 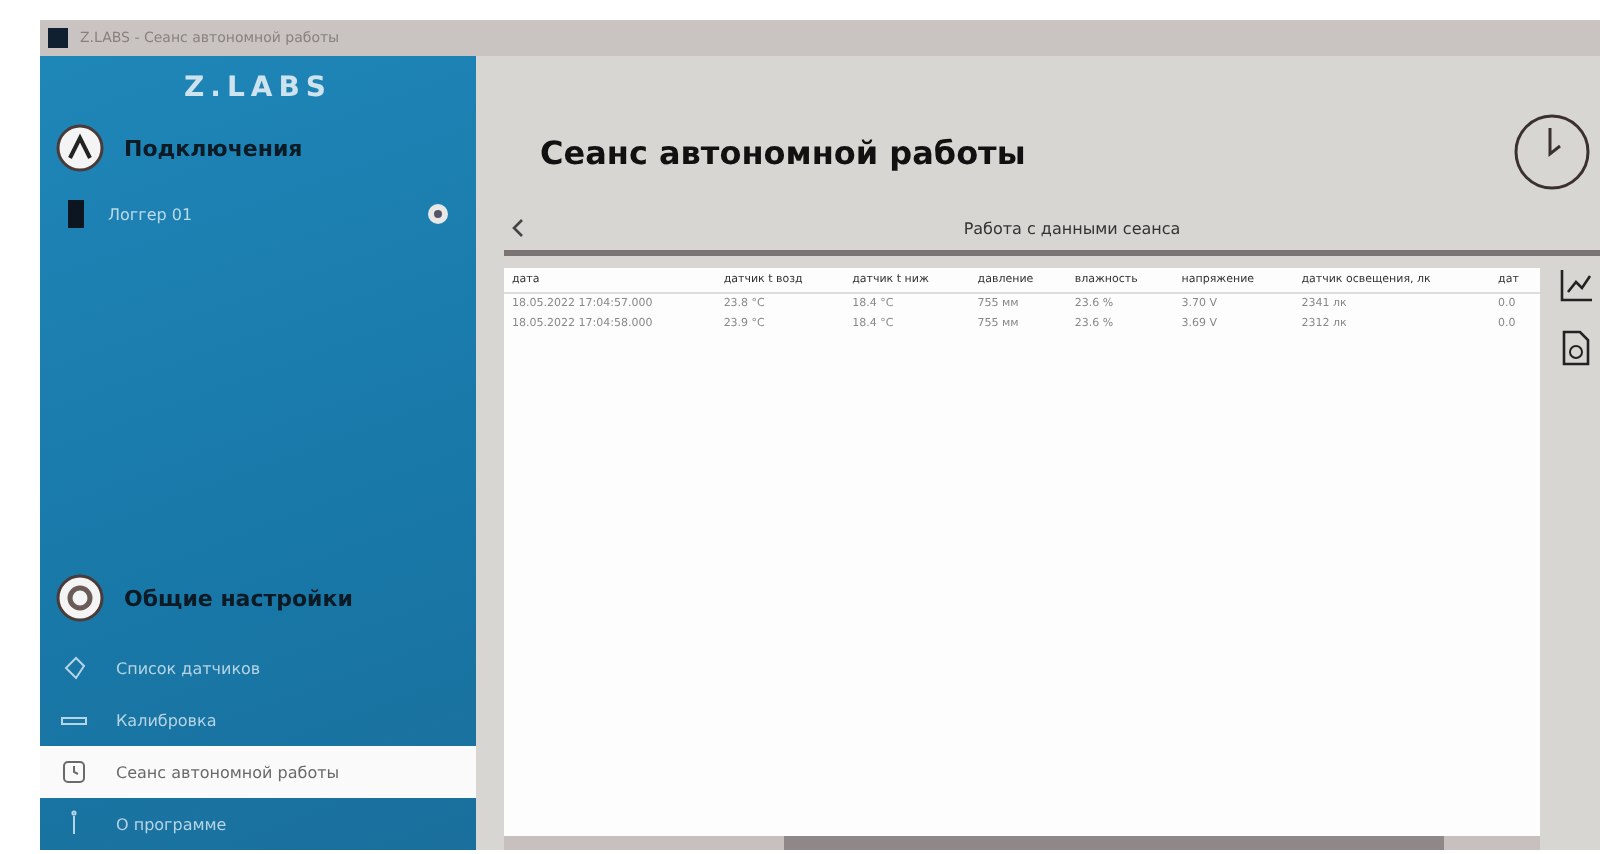 What do you see at coordinates (1576, 348) in the screenshot?
I see `document-icon` at bounding box center [1576, 348].